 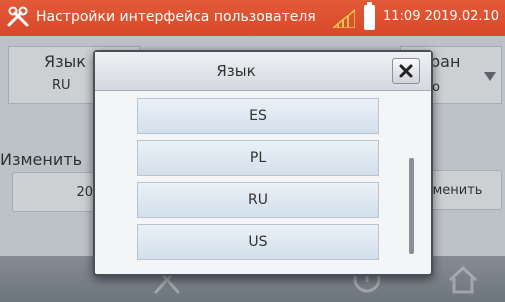 What do you see at coordinates (258, 158) in the screenshot?
I see `language-option-pl: PL` at bounding box center [258, 158].